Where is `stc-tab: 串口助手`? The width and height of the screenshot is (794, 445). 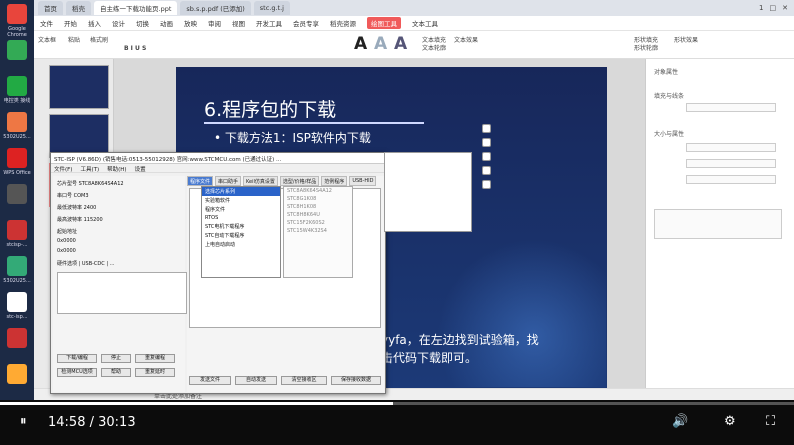 stc-tab: 串口助手 is located at coordinates (228, 181).